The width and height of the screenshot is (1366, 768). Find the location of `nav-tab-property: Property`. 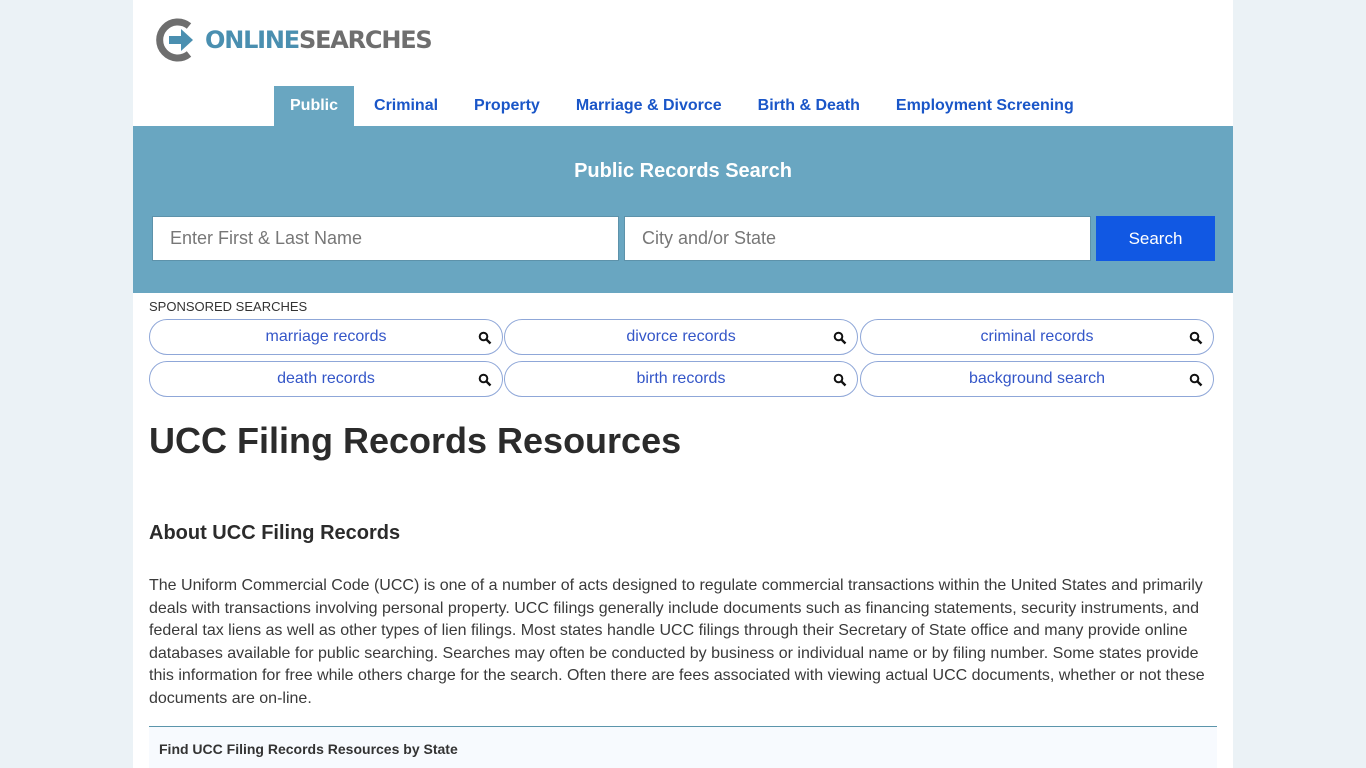

nav-tab-property: Property is located at coordinates (507, 106).